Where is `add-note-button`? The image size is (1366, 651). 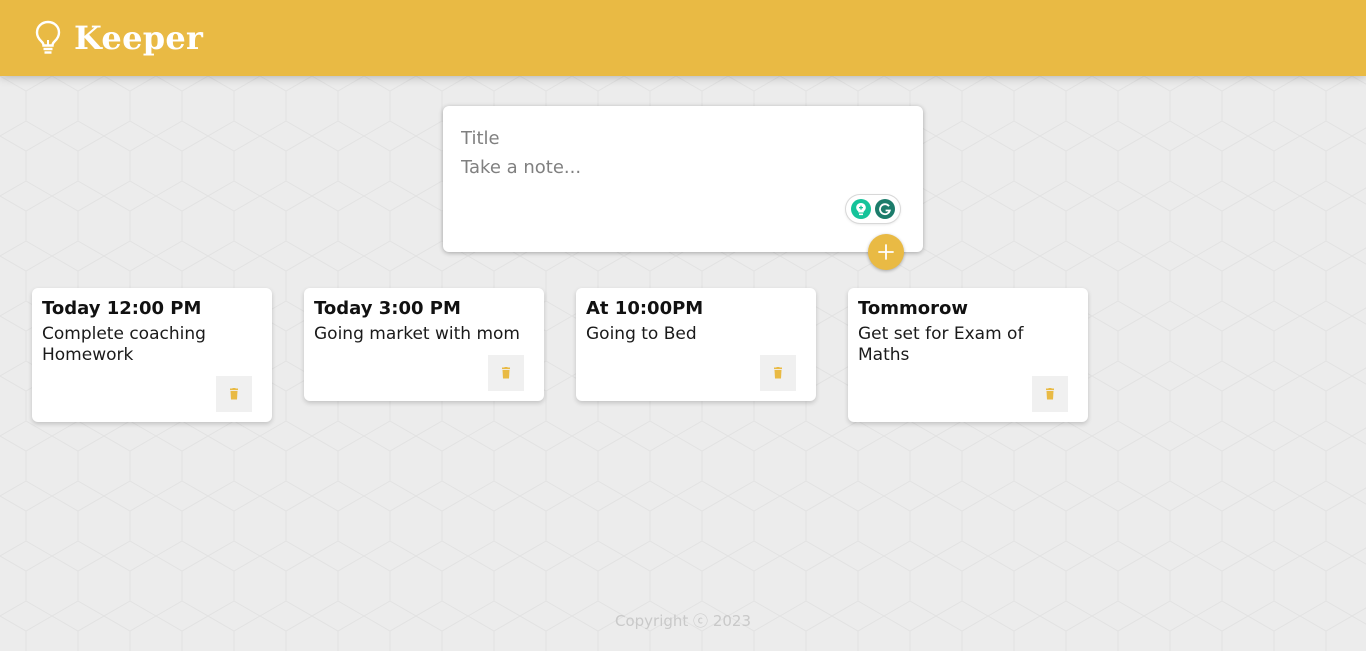
add-note-button is located at coordinates (886, 252).